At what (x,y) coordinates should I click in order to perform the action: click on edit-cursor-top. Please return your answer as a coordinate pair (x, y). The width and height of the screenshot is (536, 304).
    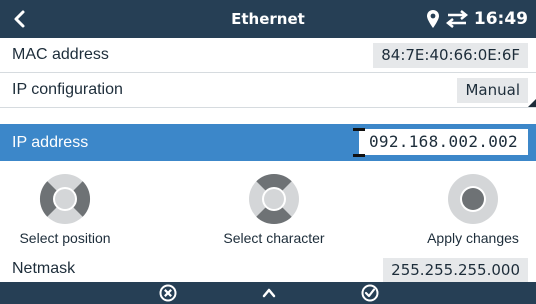
    Looking at the image, I should click on (359, 129).